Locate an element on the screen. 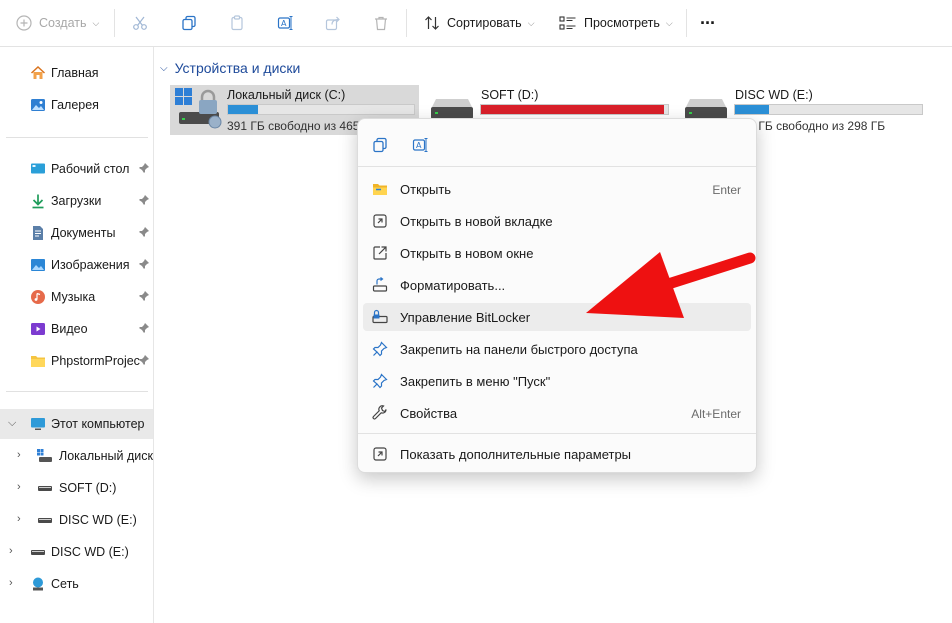 The height and width of the screenshot is (623, 952). view-list-icon is located at coordinates (567, 23).